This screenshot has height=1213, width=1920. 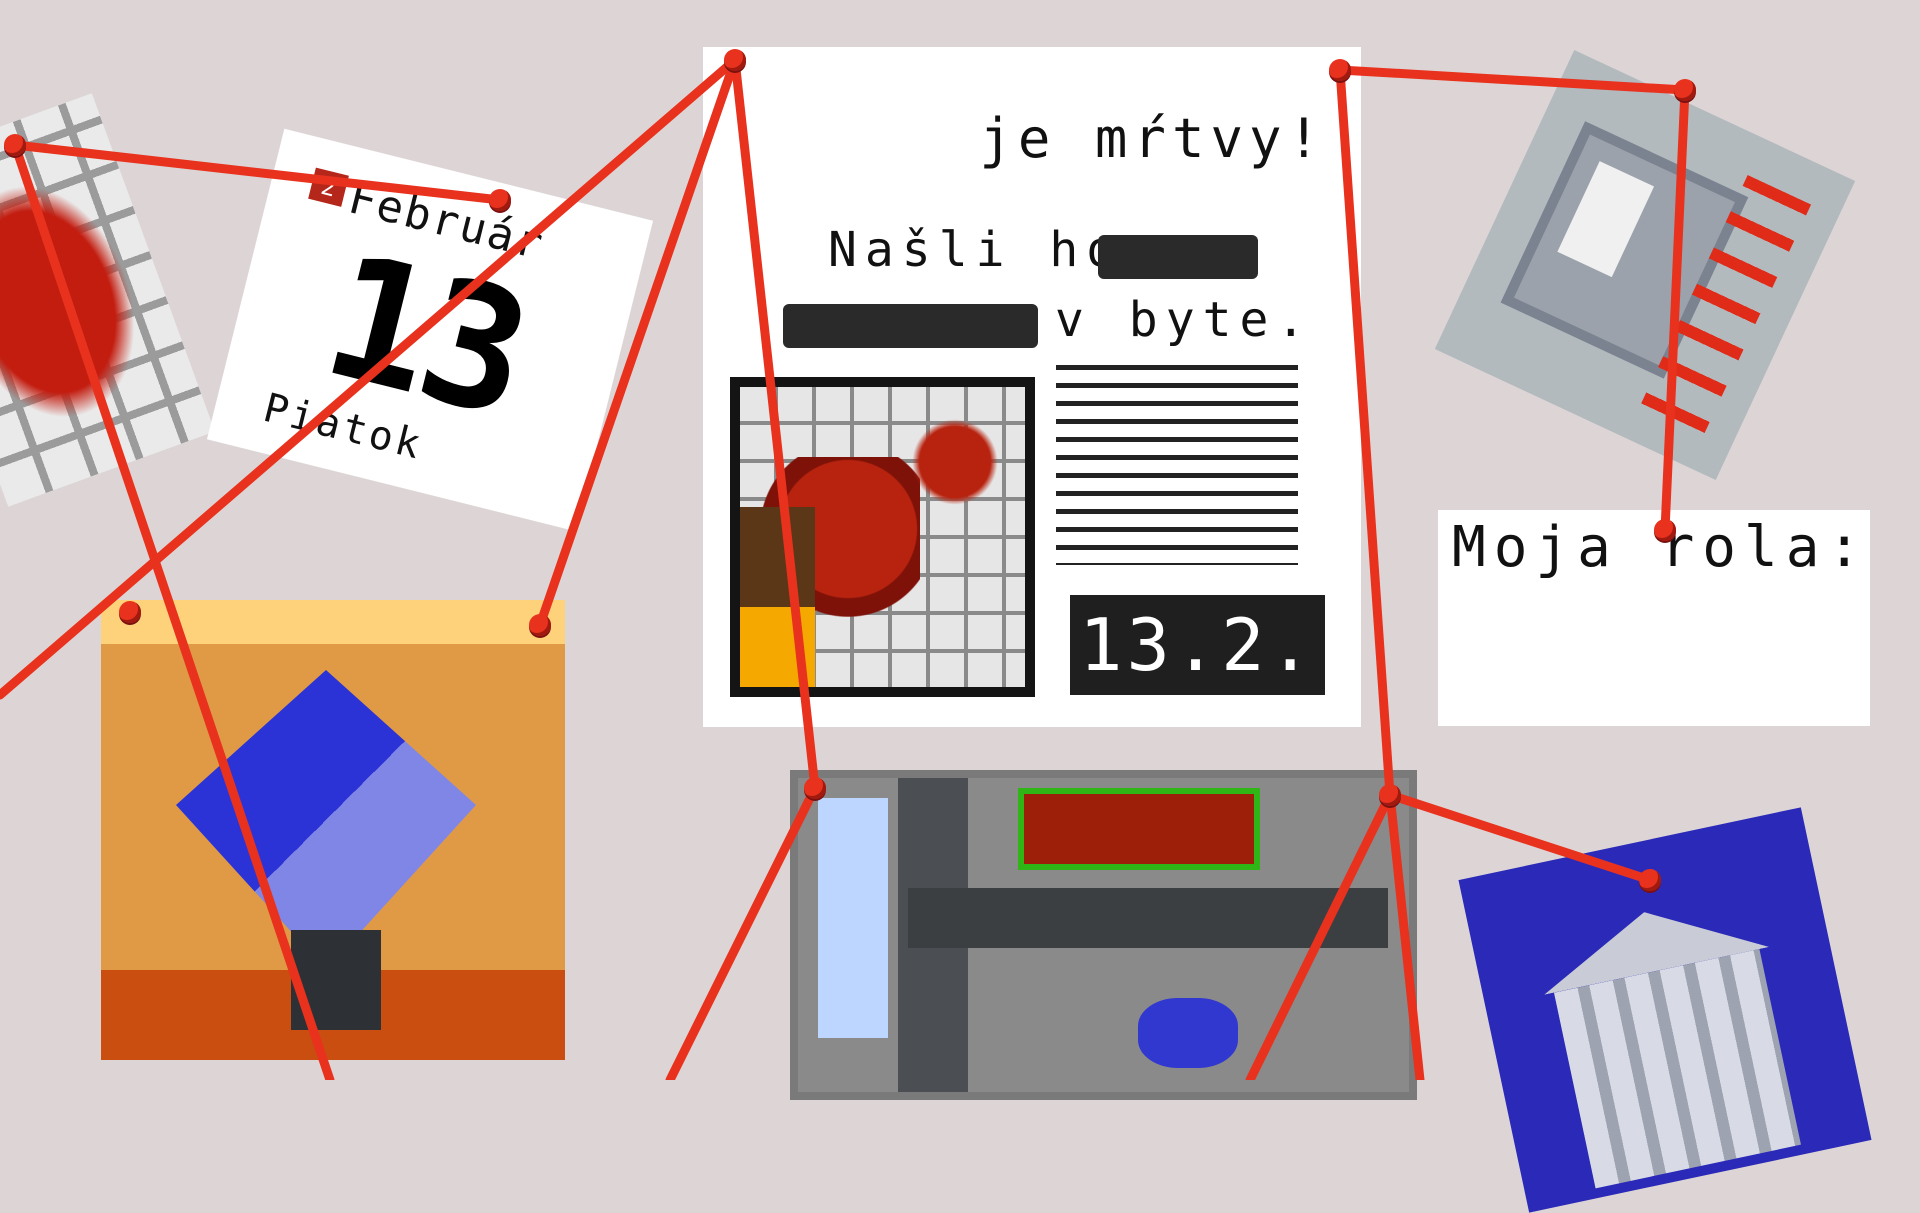 I want to click on evidence-card-blood, so click(x=107, y=300).